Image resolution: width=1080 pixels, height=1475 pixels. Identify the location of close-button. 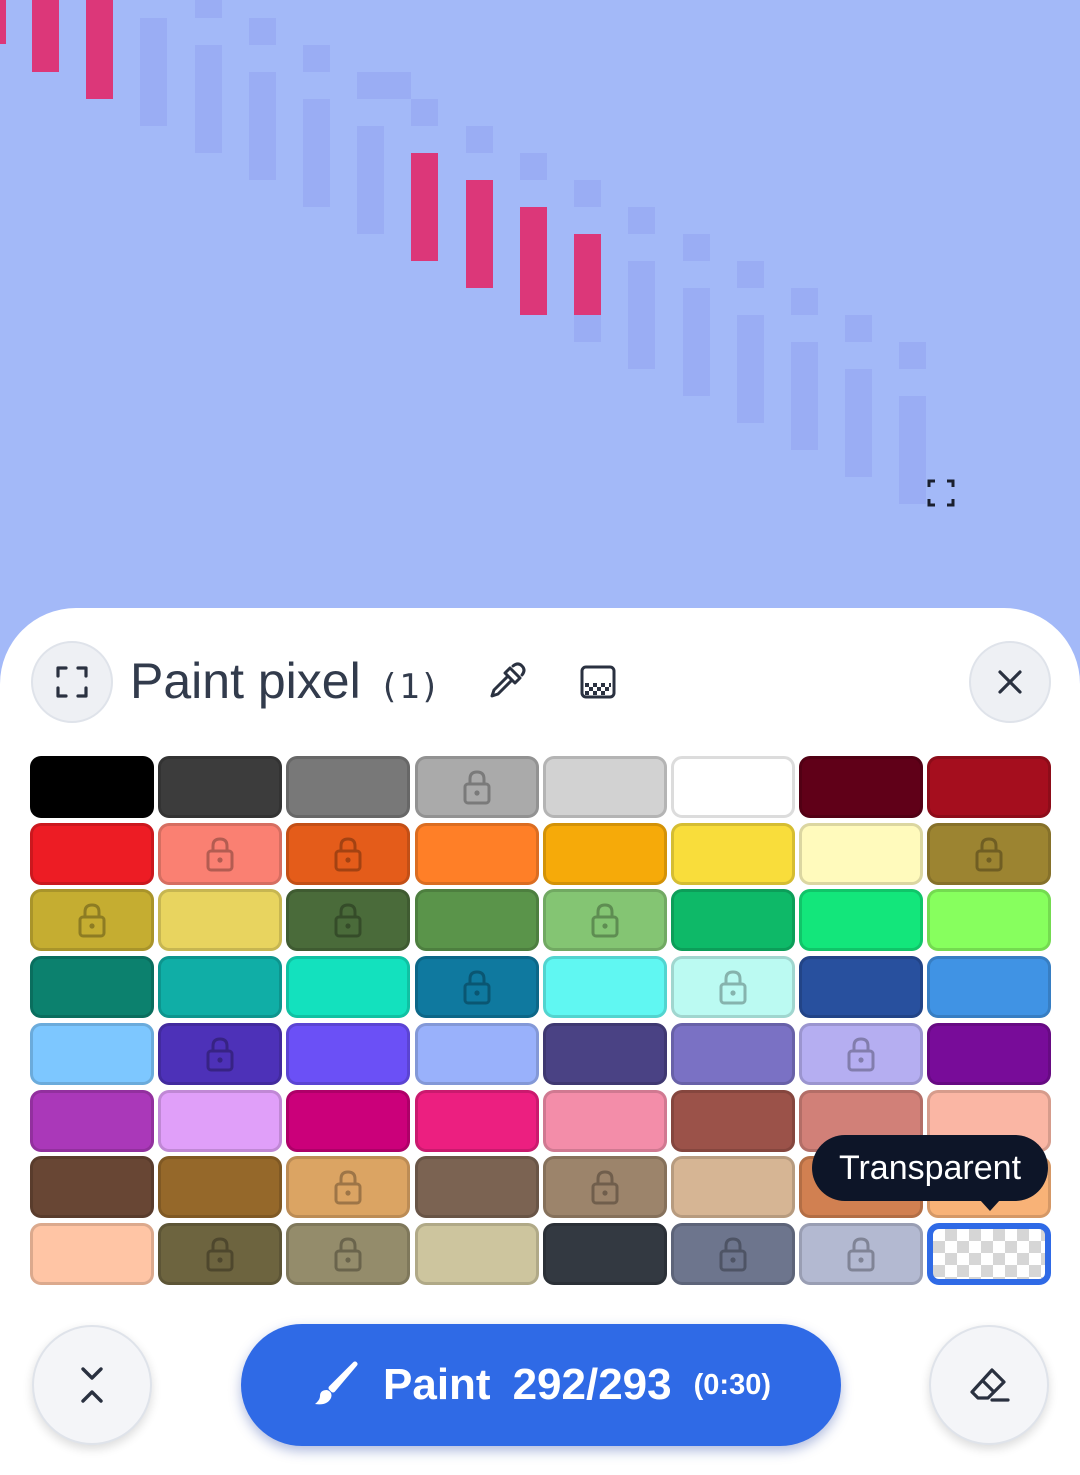
(1010, 682).